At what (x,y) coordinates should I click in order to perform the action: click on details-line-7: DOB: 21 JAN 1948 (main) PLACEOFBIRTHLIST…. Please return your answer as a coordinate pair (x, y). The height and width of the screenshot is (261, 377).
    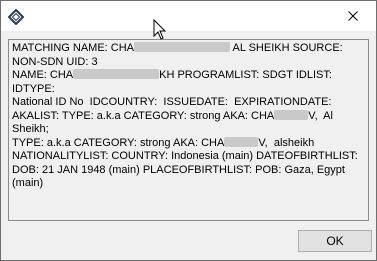
    Looking at the image, I should click on (180, 176).